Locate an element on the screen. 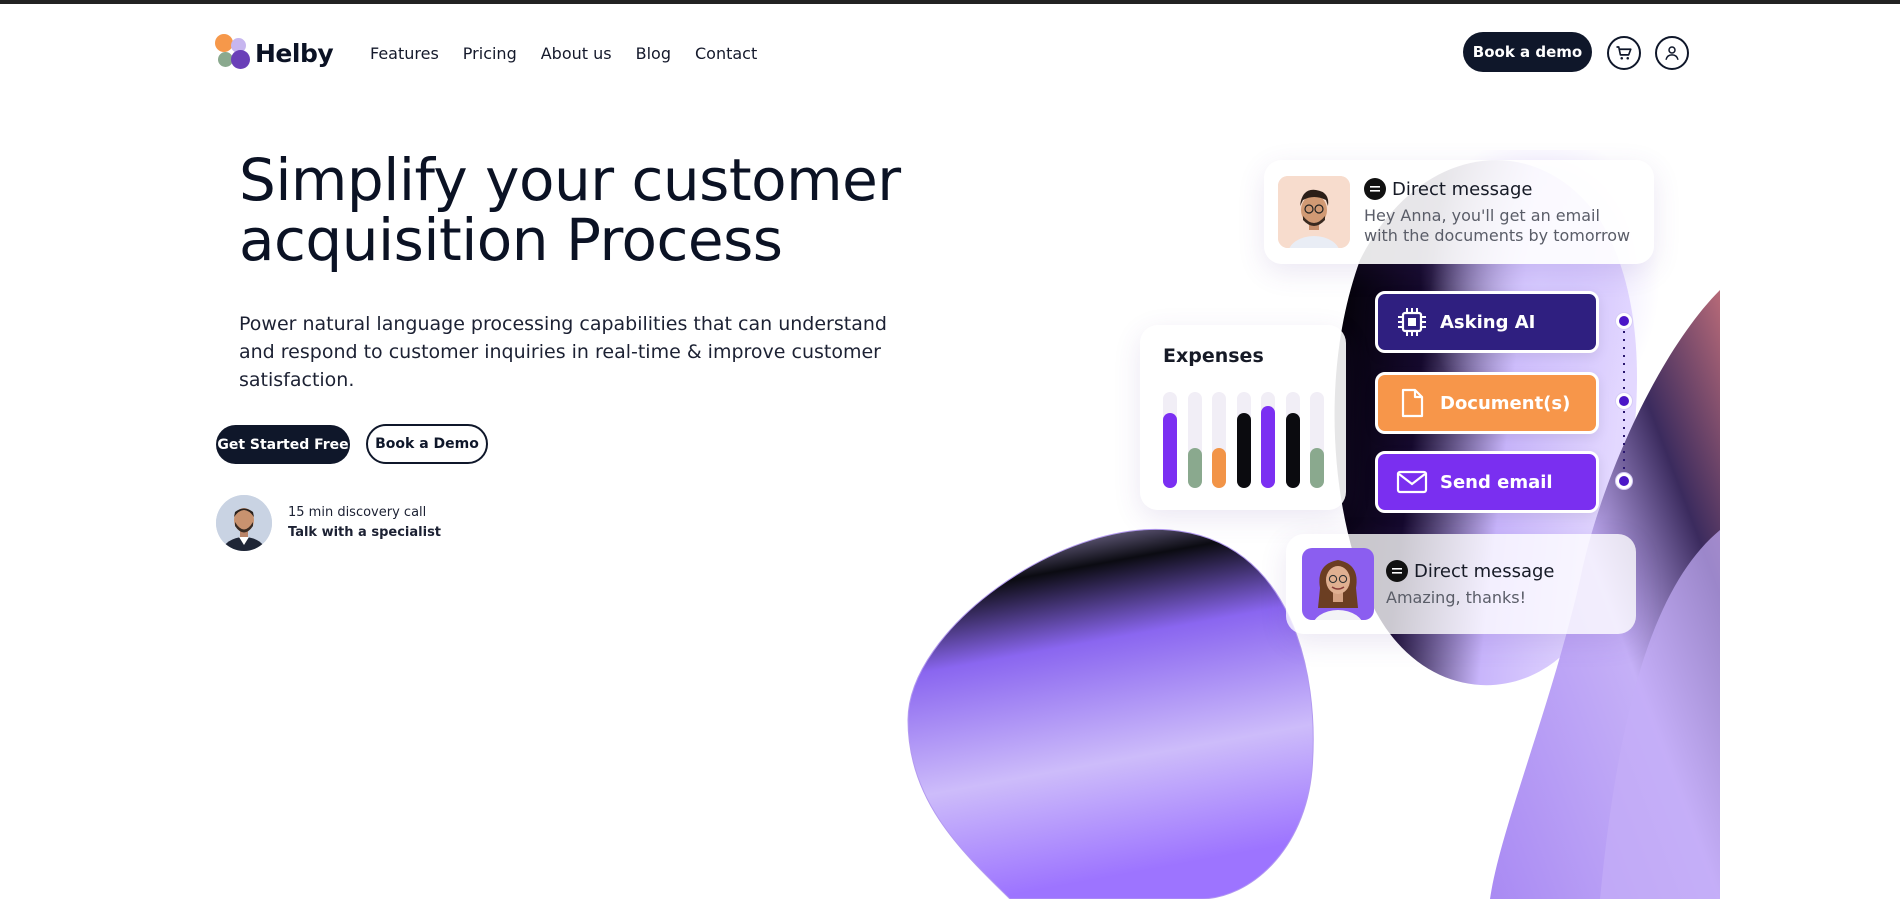 This screenshot has height=899, width=1900. expenses-title: Expenses is located at coordinates (1213, 356).